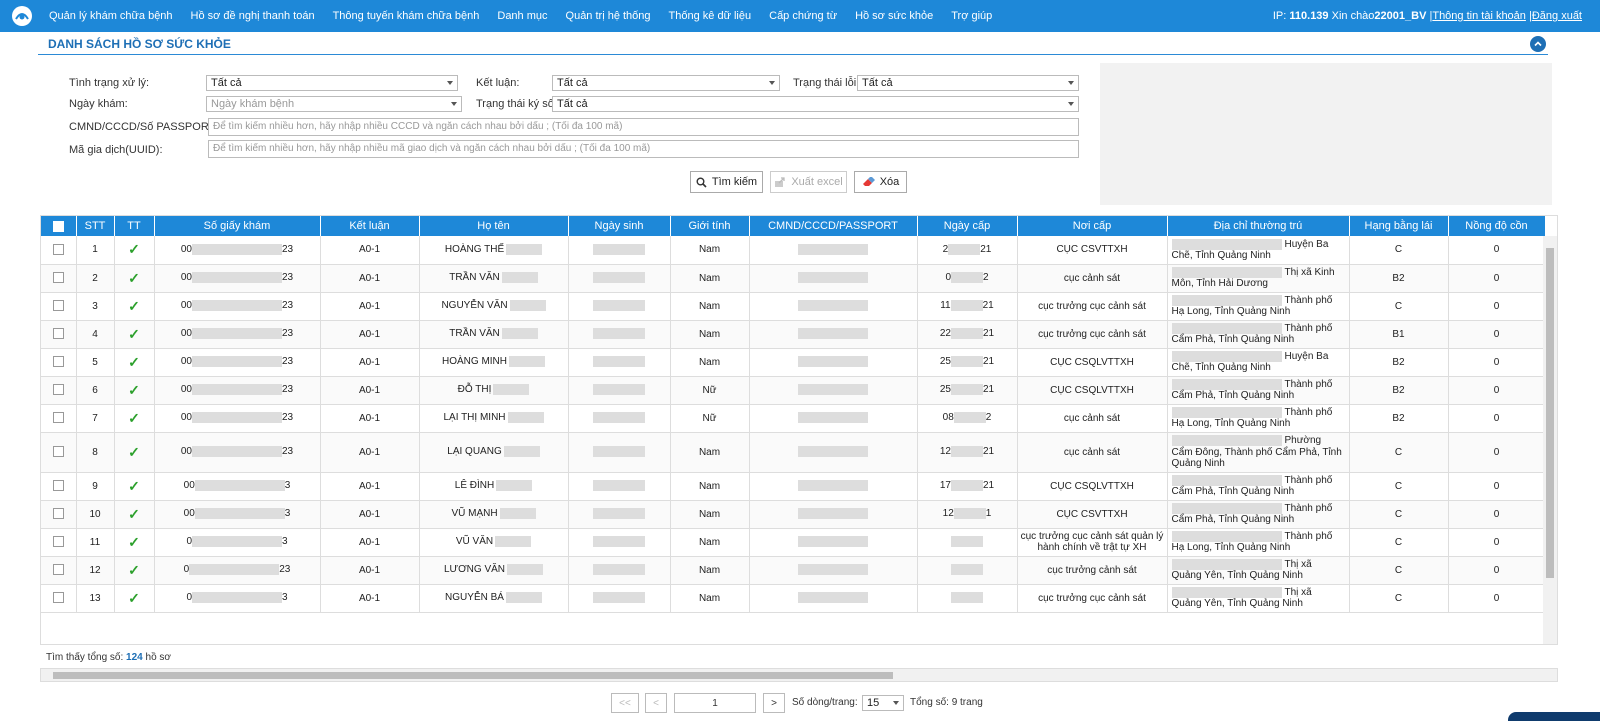  I want to click on exam-number-prefix: 00, so click(186, 306).